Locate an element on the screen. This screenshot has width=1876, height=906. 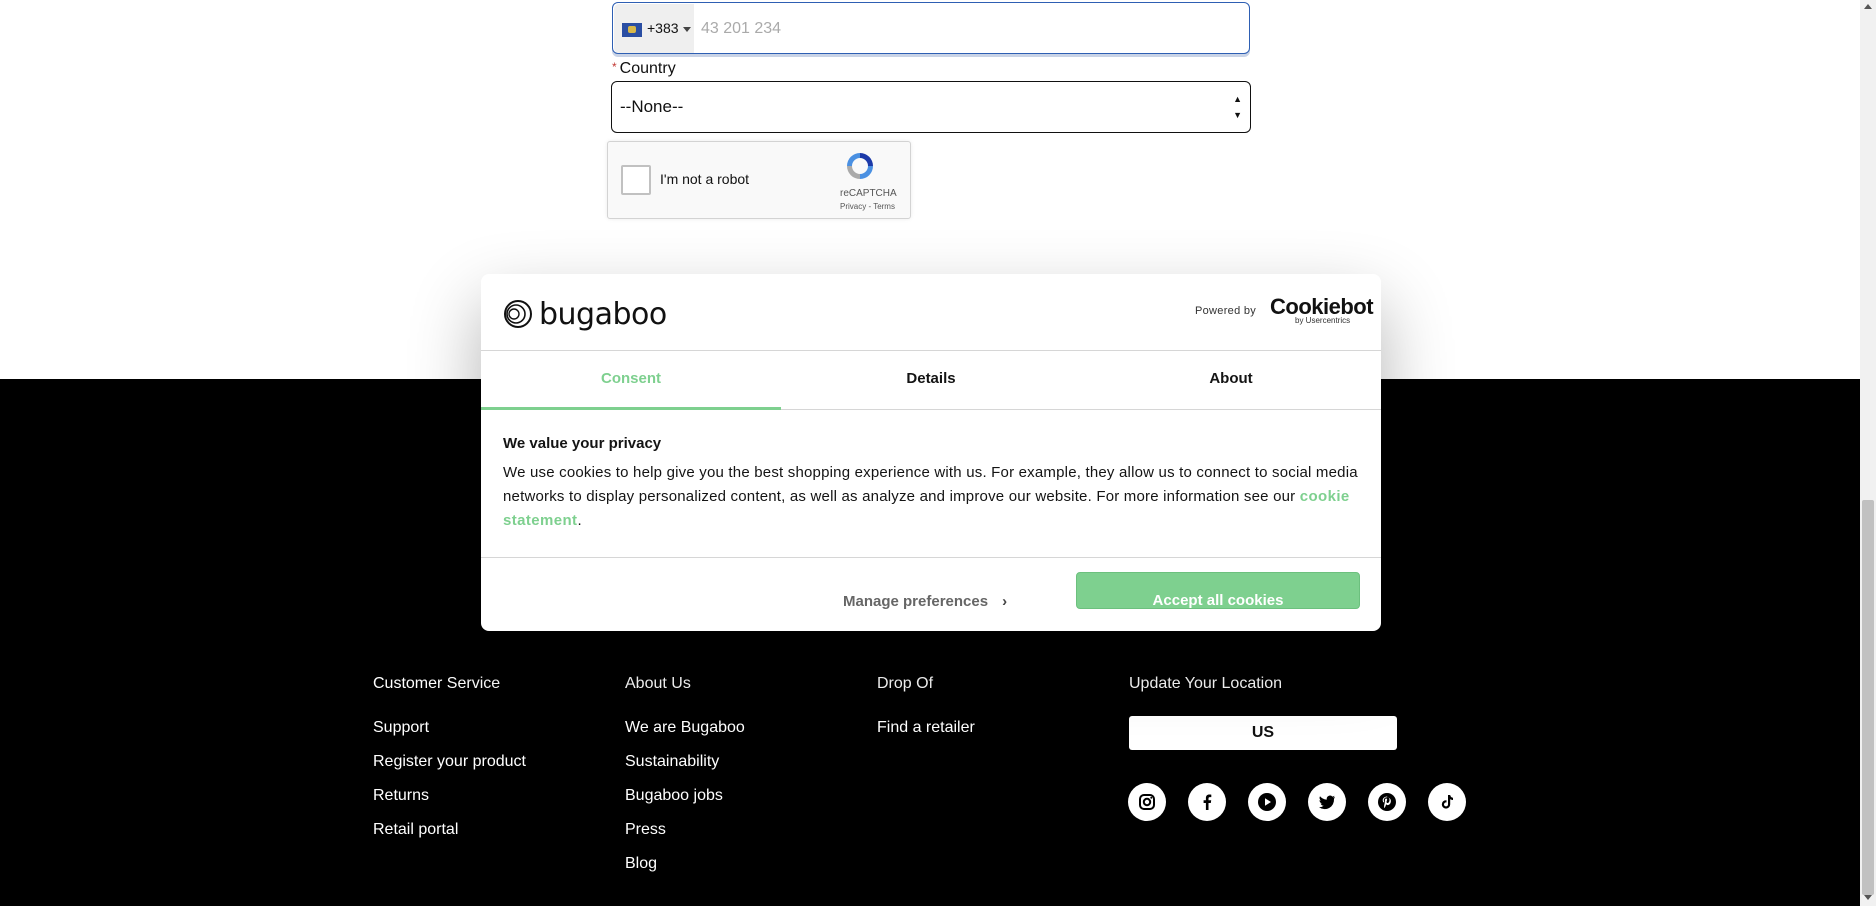
cookie-tabs: Consent Details About is located at coordinates (931, 380).